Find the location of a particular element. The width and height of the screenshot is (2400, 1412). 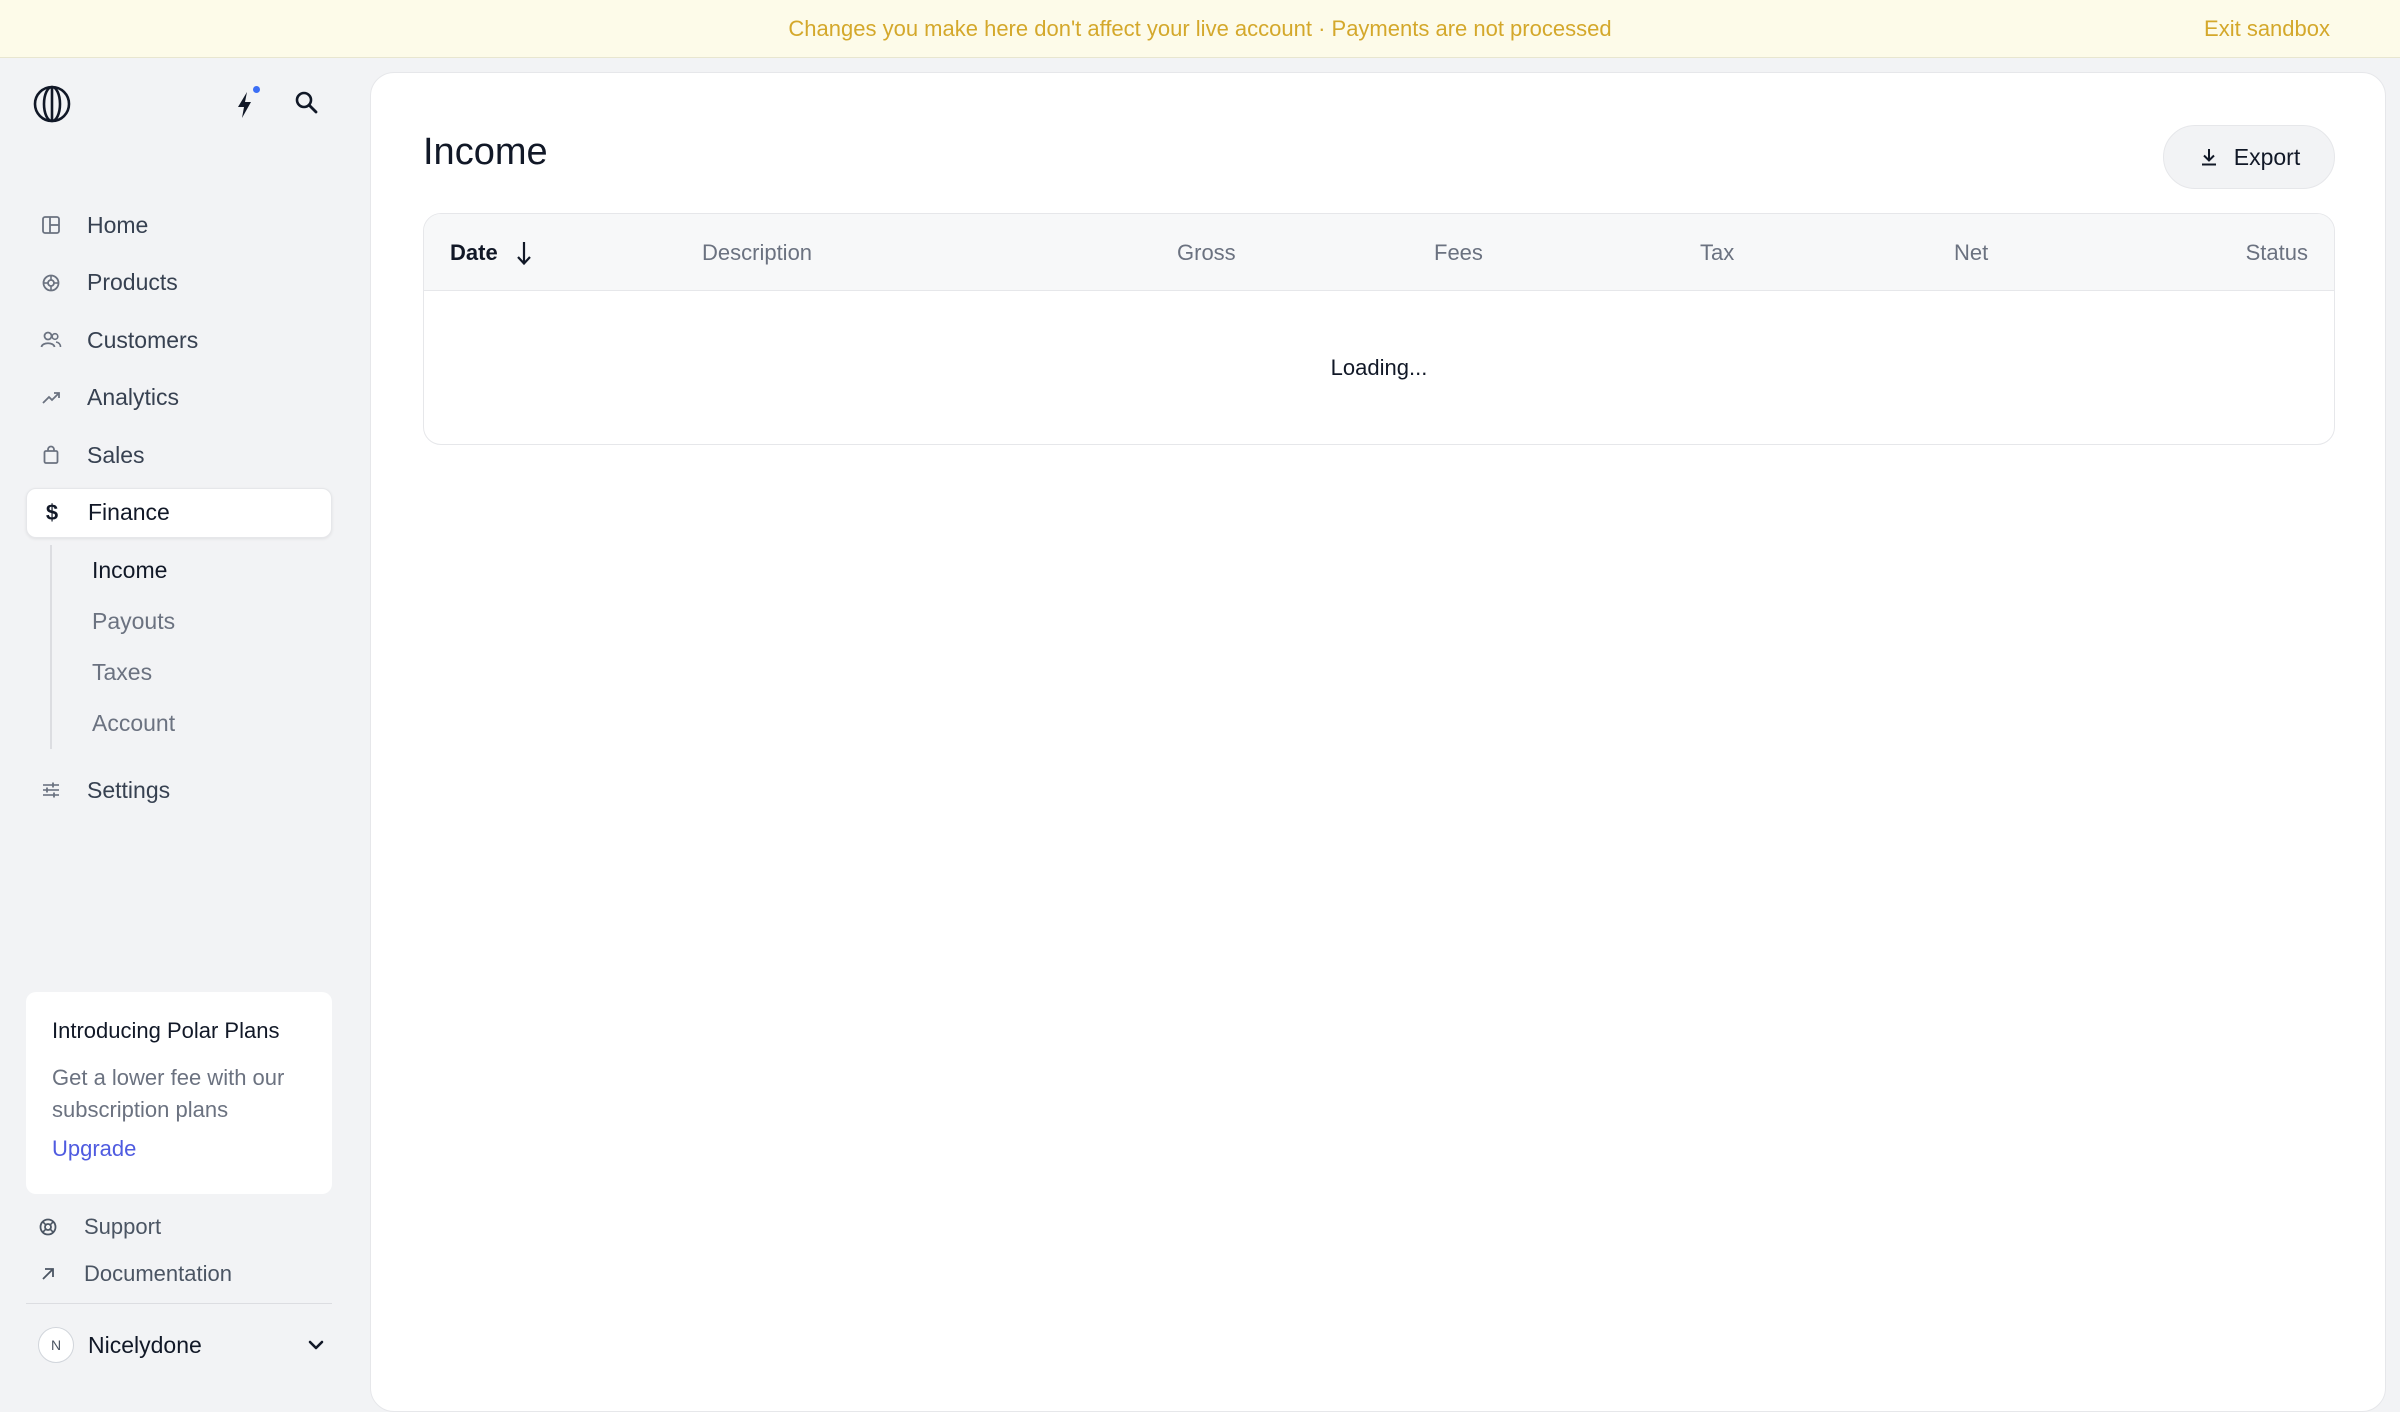

export-button: Export is located at coordinates (2249, 157).